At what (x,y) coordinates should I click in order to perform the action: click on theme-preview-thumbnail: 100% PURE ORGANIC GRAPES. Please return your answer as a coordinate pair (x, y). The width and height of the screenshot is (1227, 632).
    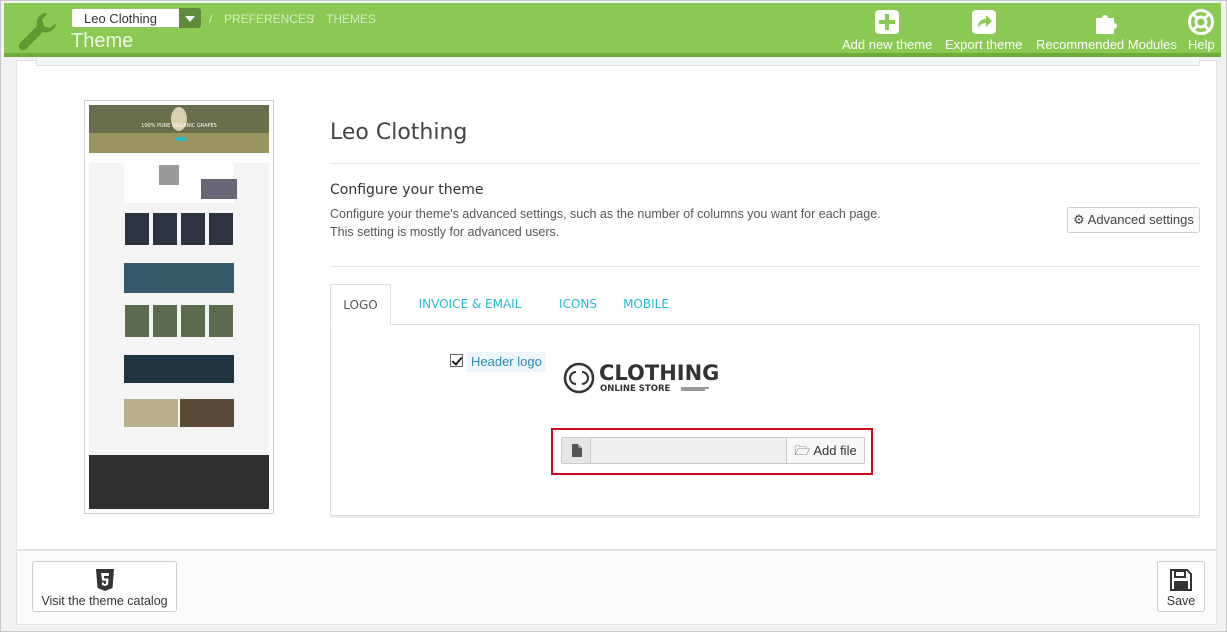
    Looking at the image, I should click on (179, 307).